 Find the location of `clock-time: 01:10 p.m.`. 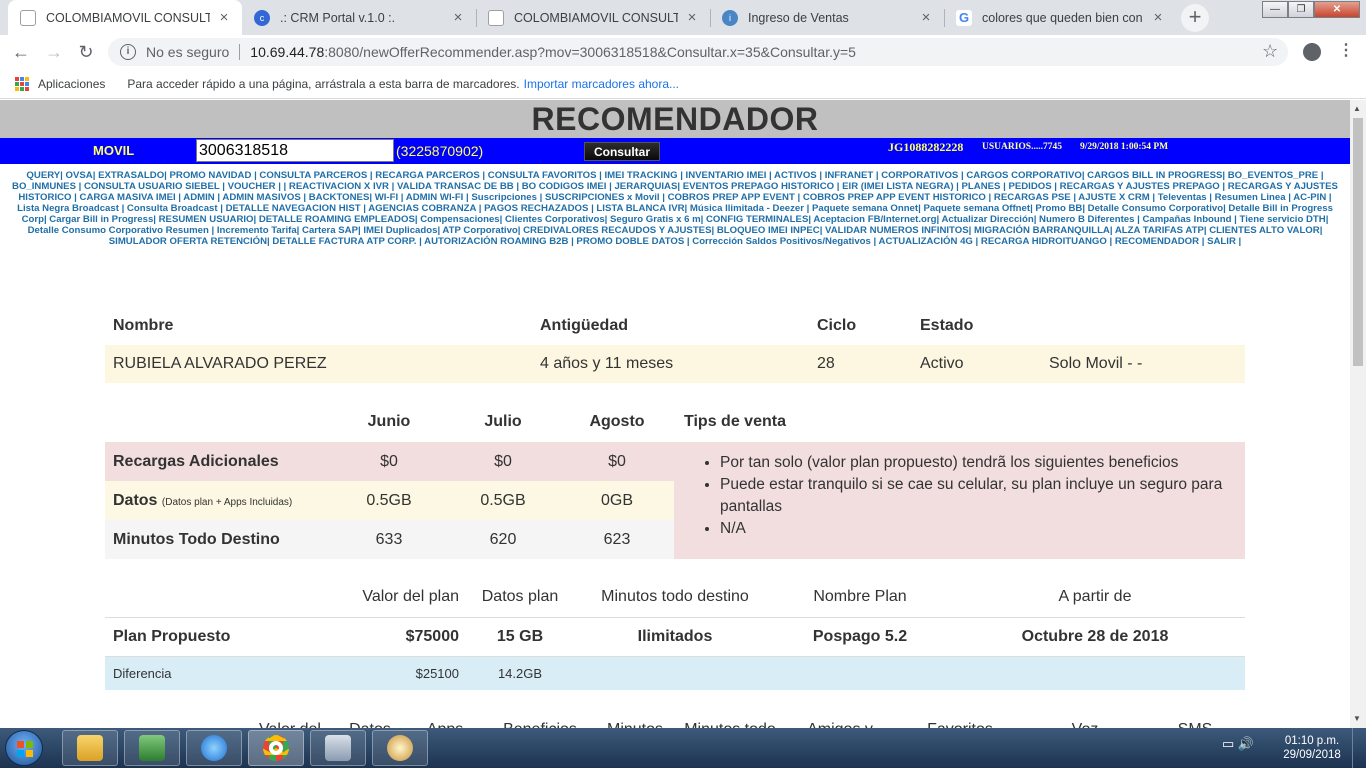

clock-time: 01:10 p.m. is located at coordinates (1312, 741).